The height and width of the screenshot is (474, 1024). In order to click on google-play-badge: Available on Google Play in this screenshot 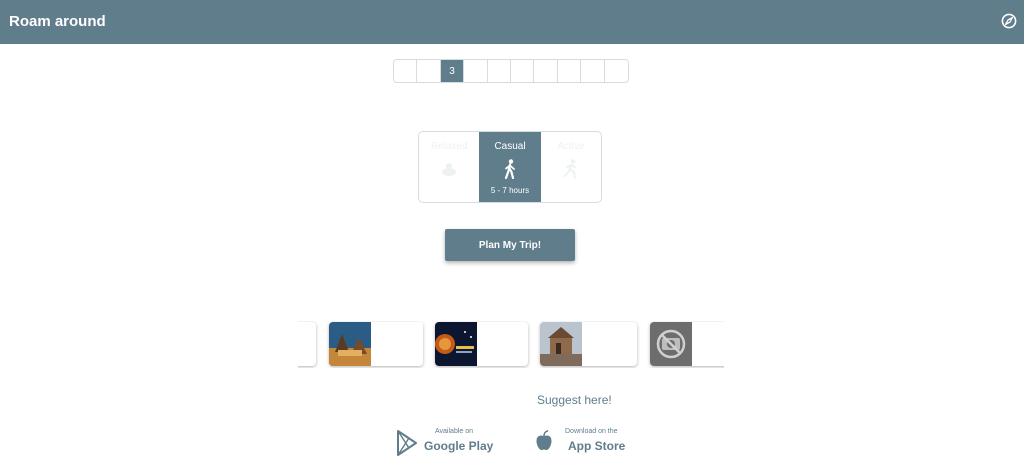, I will do `click(444, 442)`.